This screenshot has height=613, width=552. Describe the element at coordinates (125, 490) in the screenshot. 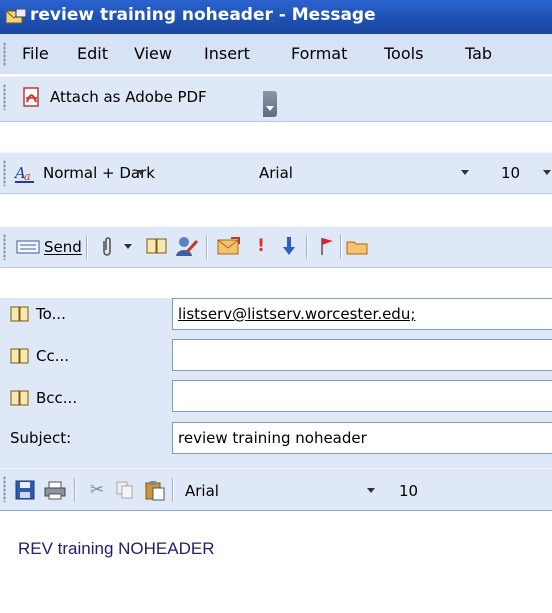

I see `copy-icon` at that location.